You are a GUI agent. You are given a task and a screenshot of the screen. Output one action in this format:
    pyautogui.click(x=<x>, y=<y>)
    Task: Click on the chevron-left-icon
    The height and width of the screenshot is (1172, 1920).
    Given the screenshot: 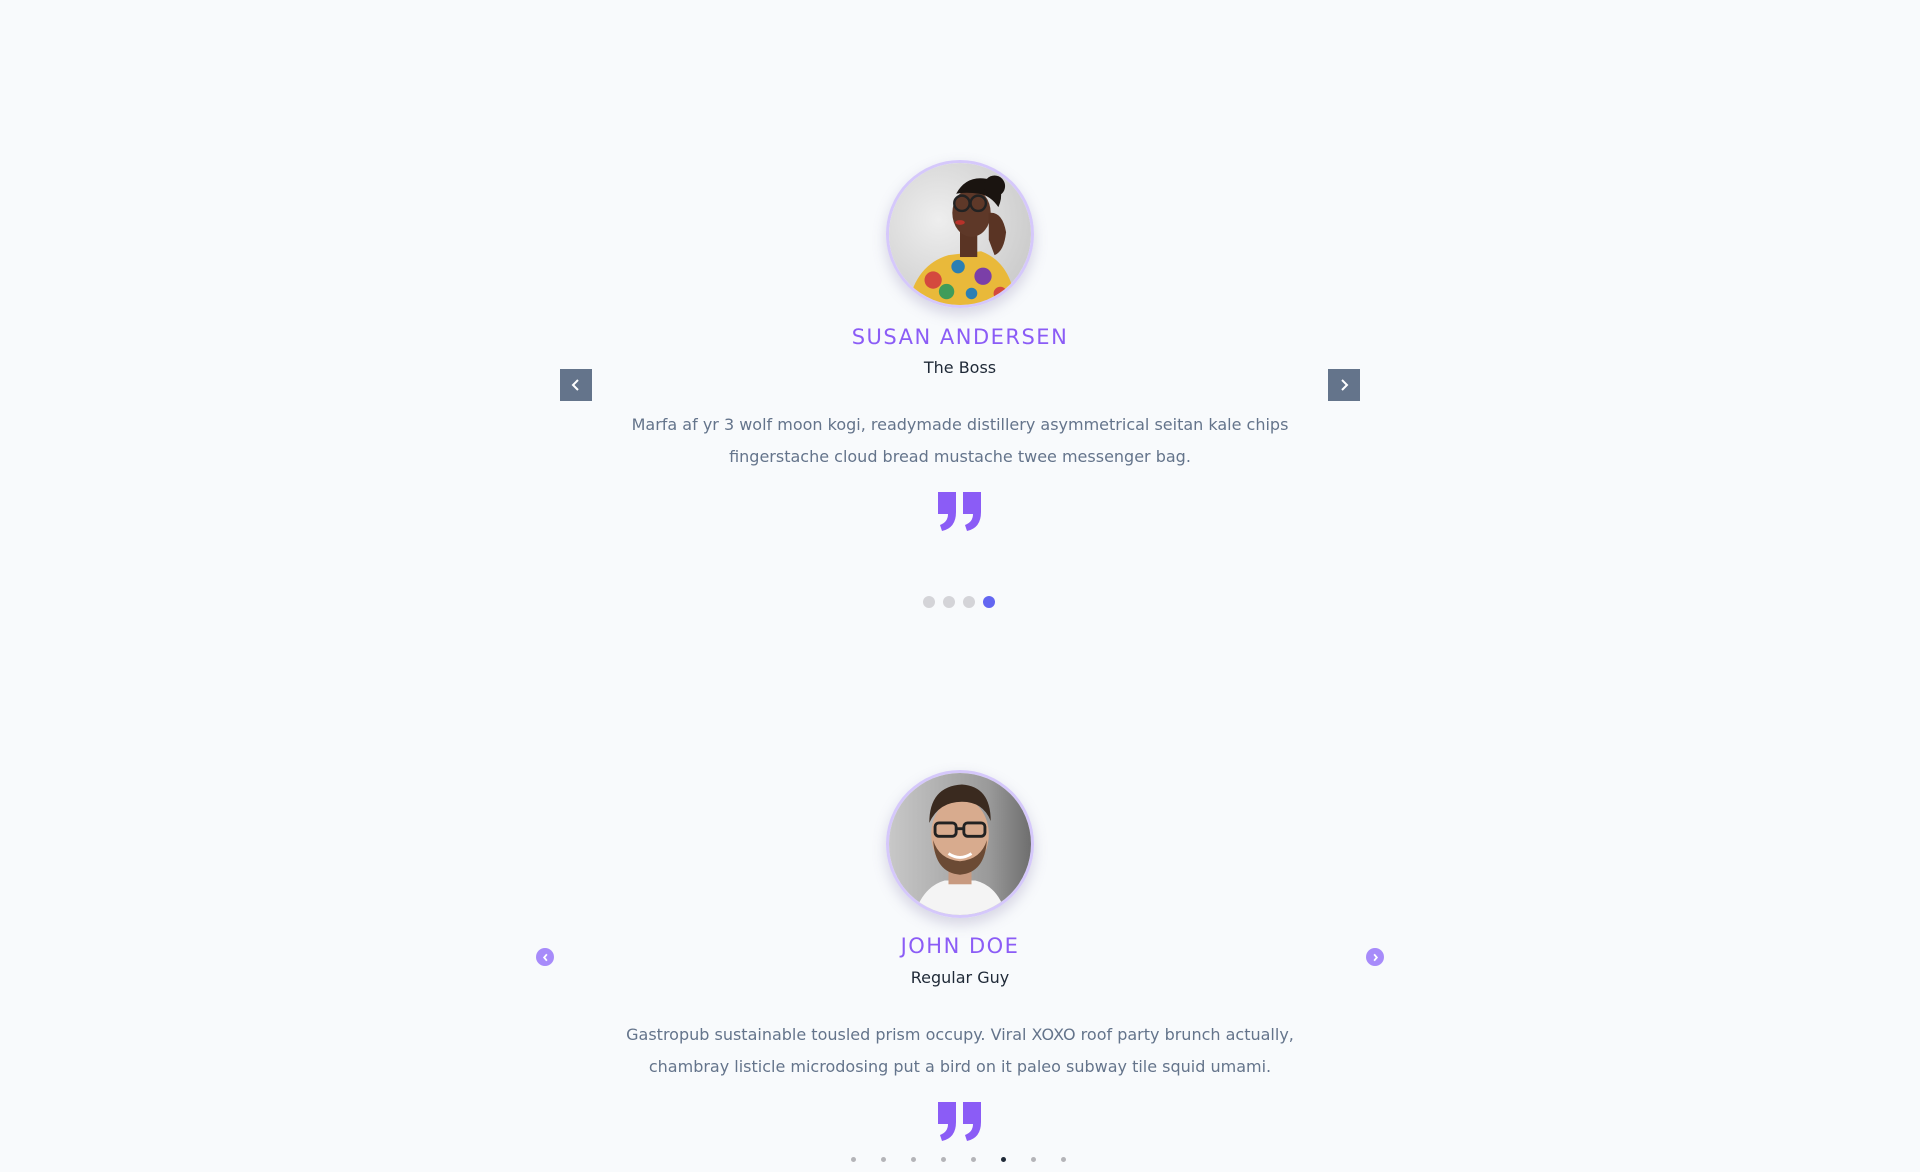 What is the action you would take?
    pyautogui.click(x=575, y=385)
    